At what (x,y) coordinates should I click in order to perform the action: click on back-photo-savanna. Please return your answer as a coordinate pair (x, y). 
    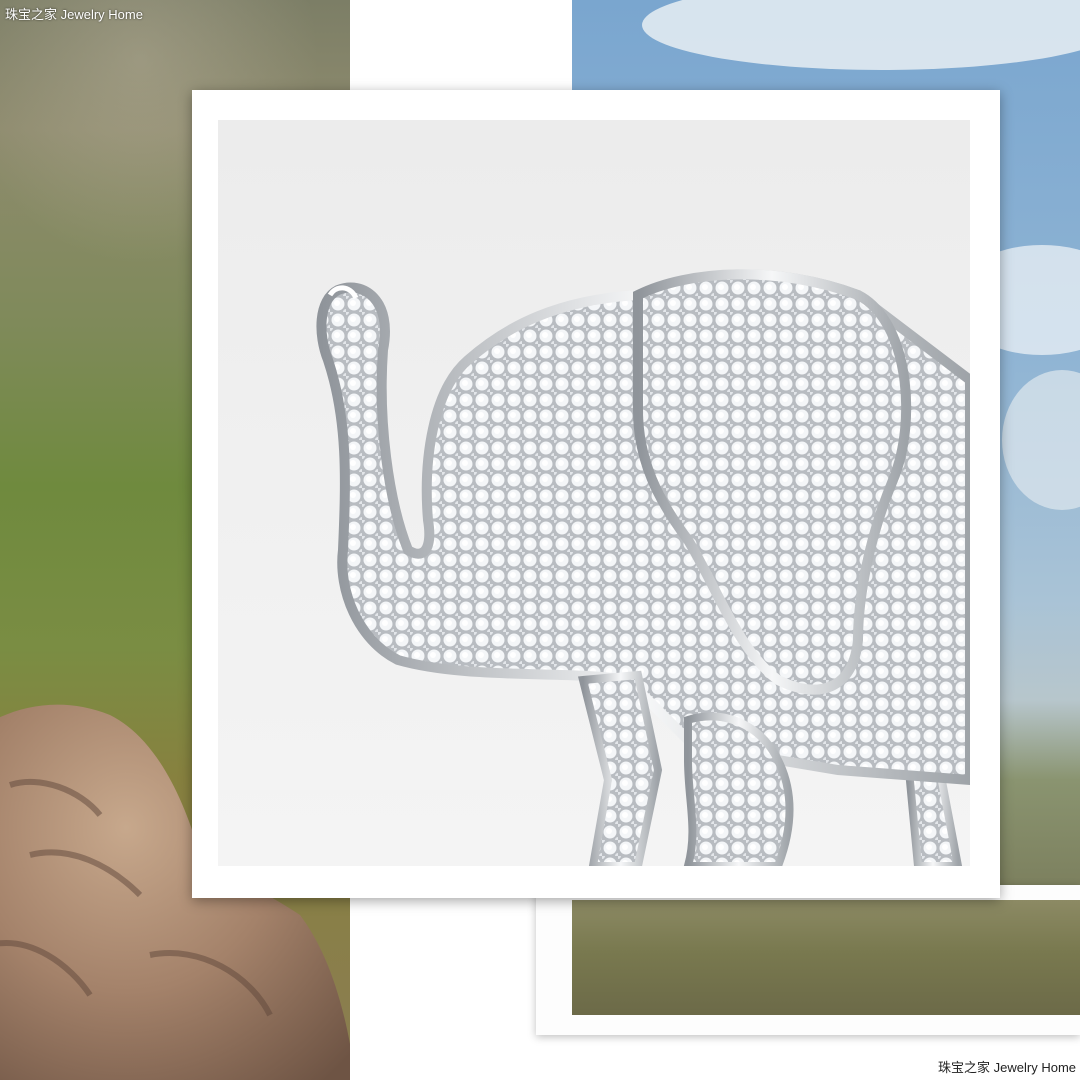
    Looking at the image, I should click on (826, 957).